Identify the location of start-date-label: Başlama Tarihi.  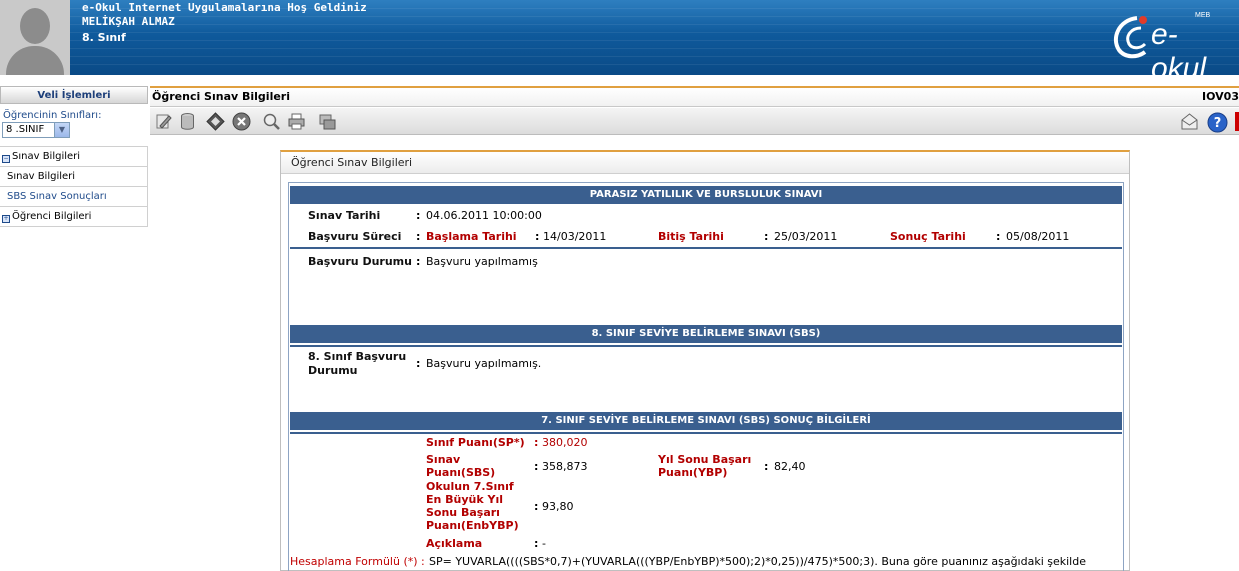
(471, 236).